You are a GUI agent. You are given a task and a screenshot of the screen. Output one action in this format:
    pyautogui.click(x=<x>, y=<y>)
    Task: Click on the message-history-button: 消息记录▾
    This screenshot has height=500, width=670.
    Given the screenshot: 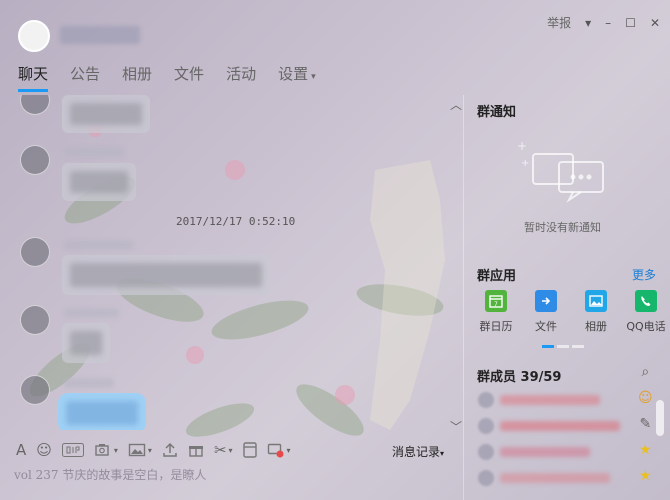 What is the action you would take?
    pyautogui.click(x=418, y=451)
    